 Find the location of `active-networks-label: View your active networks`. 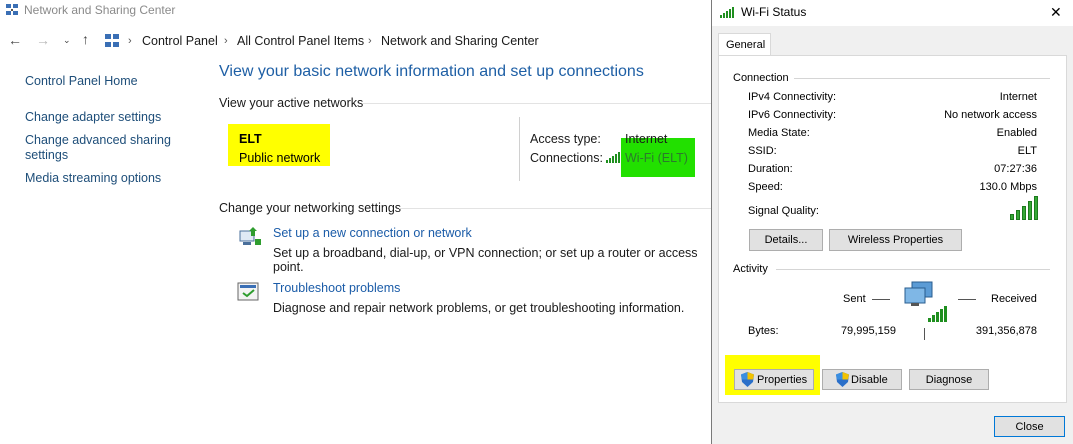

active-networks-label: View your active networks is located at coordinates (291, 103).